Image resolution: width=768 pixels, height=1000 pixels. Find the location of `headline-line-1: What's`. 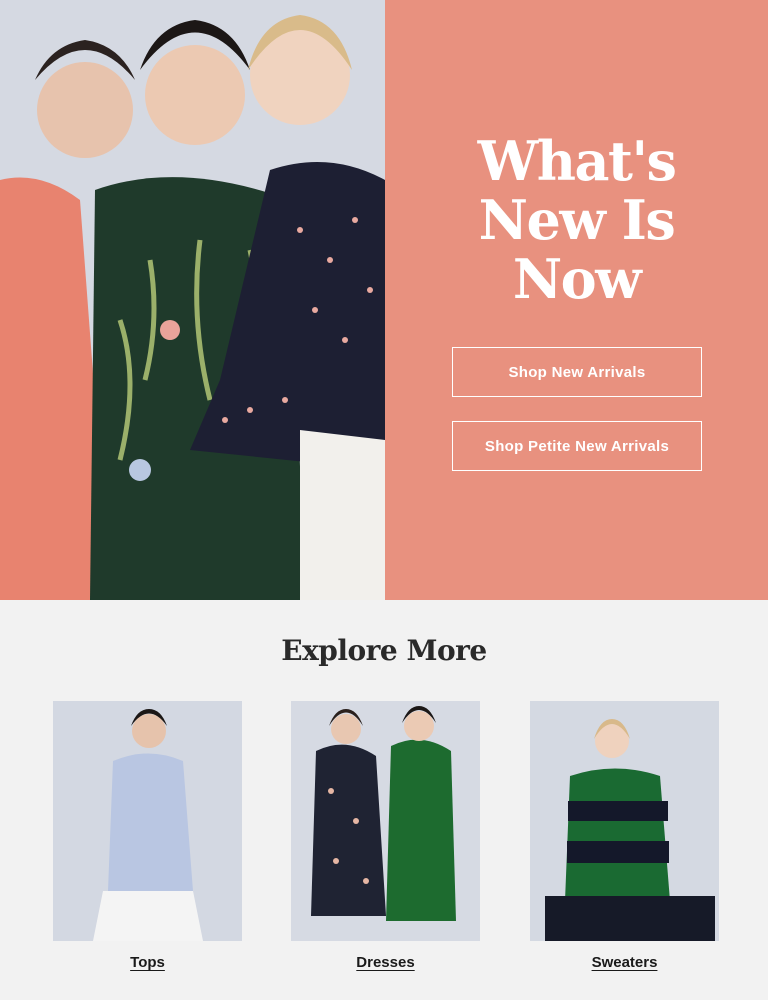

headline-line-1: What's is located at coordinates (577, 161).